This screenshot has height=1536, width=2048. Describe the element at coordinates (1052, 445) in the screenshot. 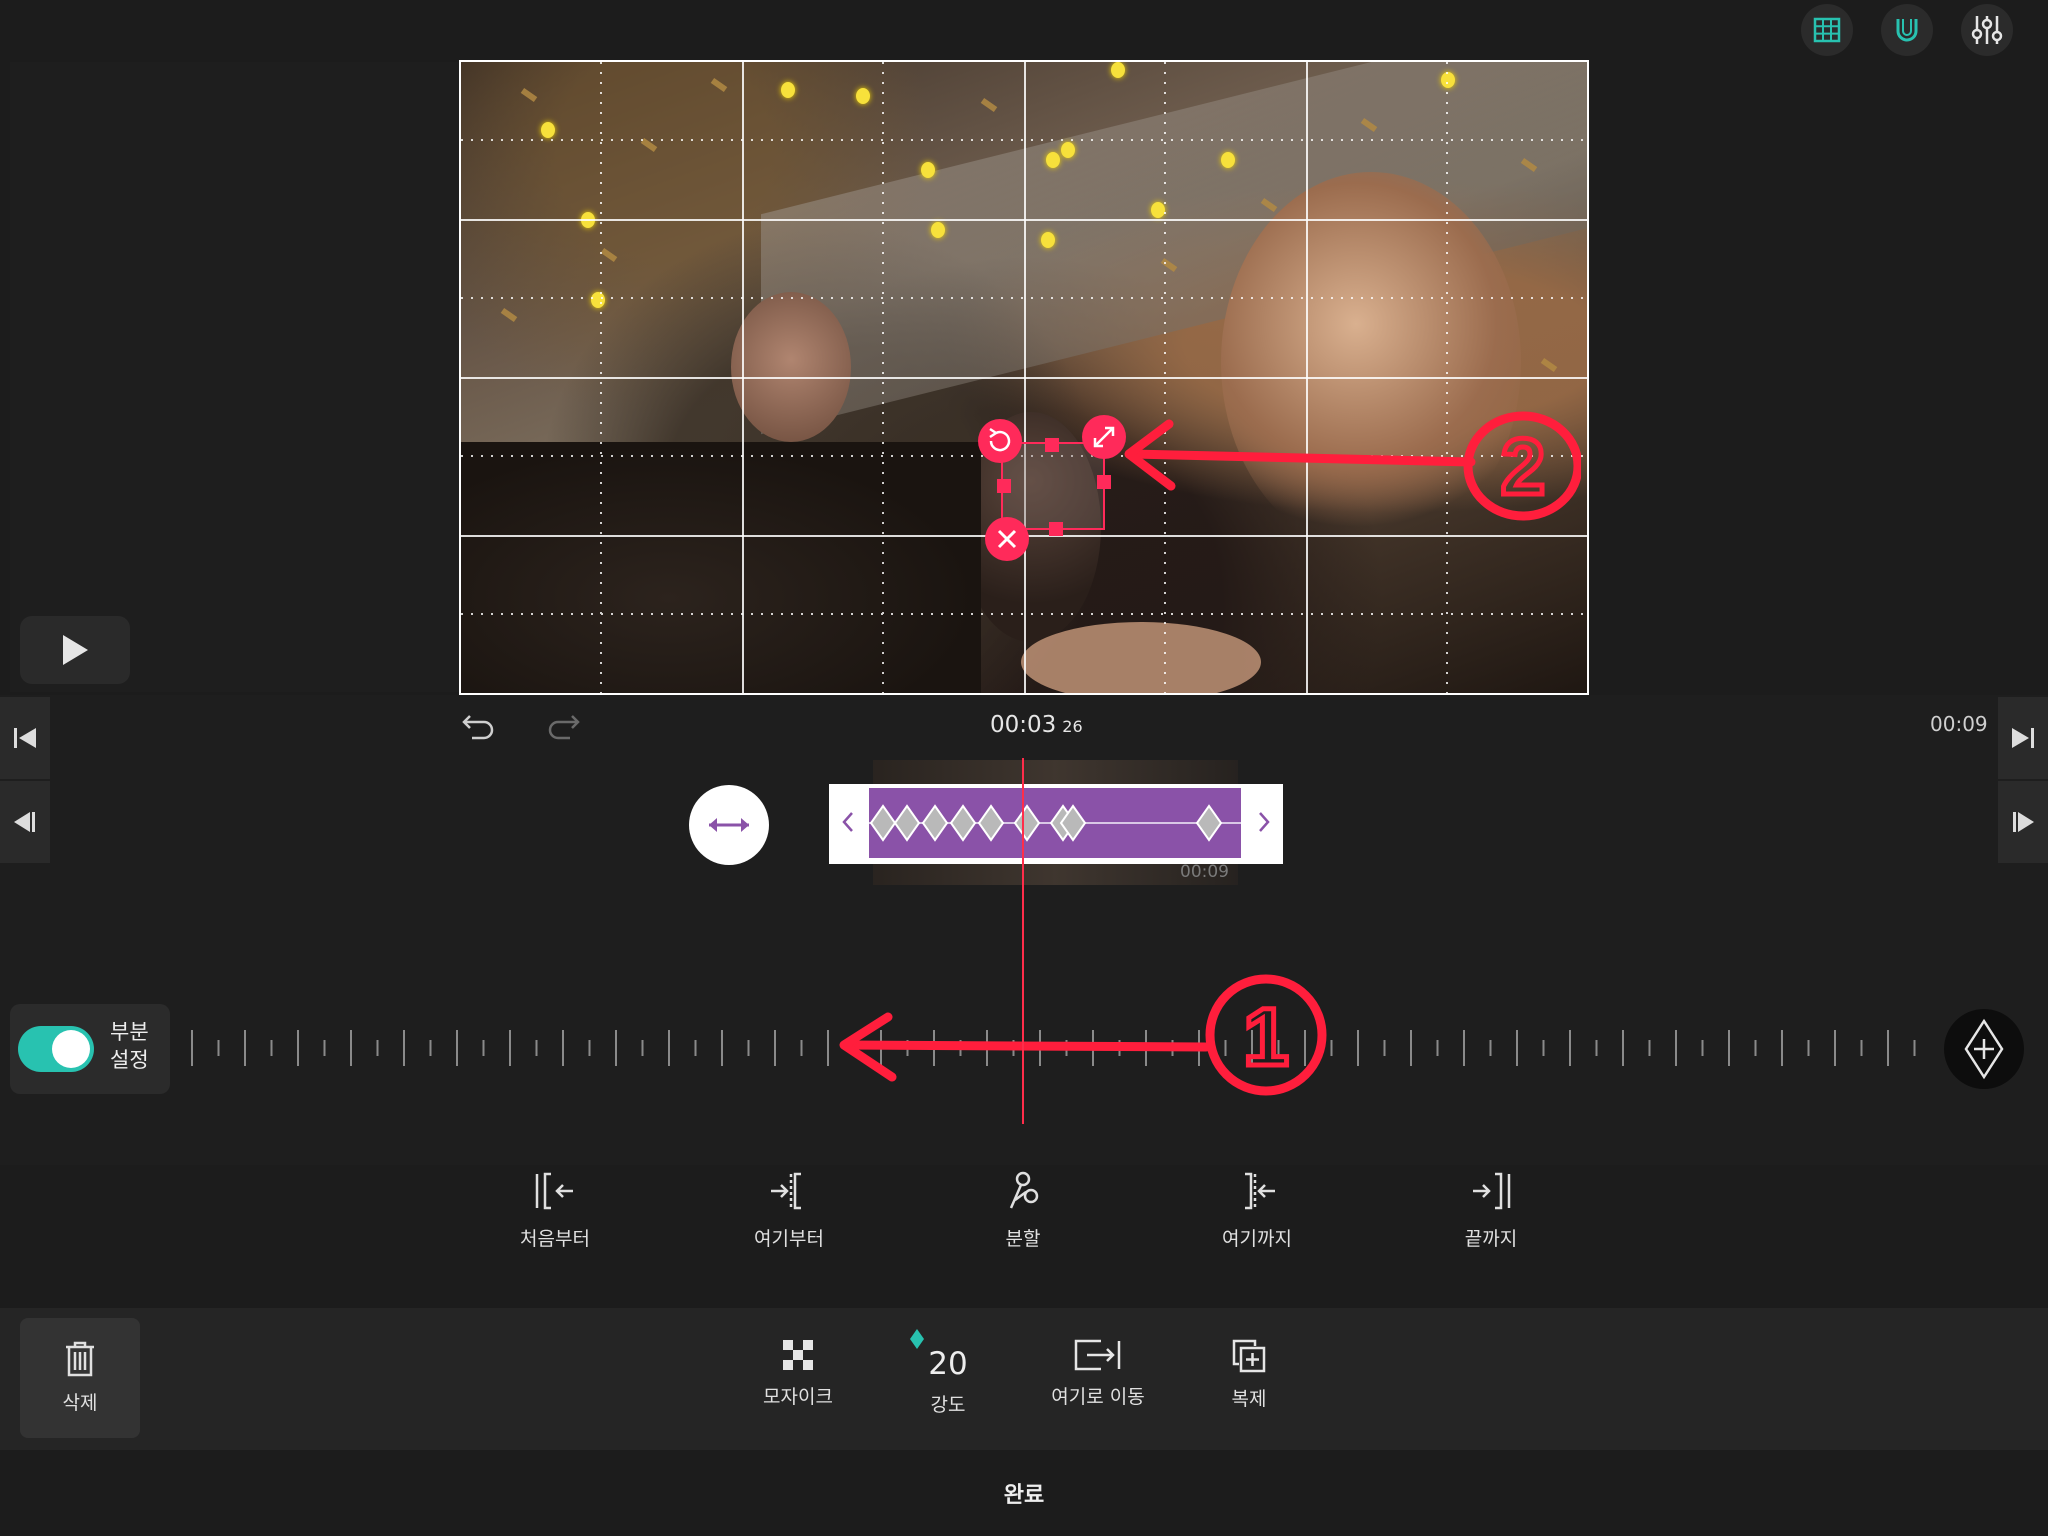

I see `resize-handle-top` at that location.